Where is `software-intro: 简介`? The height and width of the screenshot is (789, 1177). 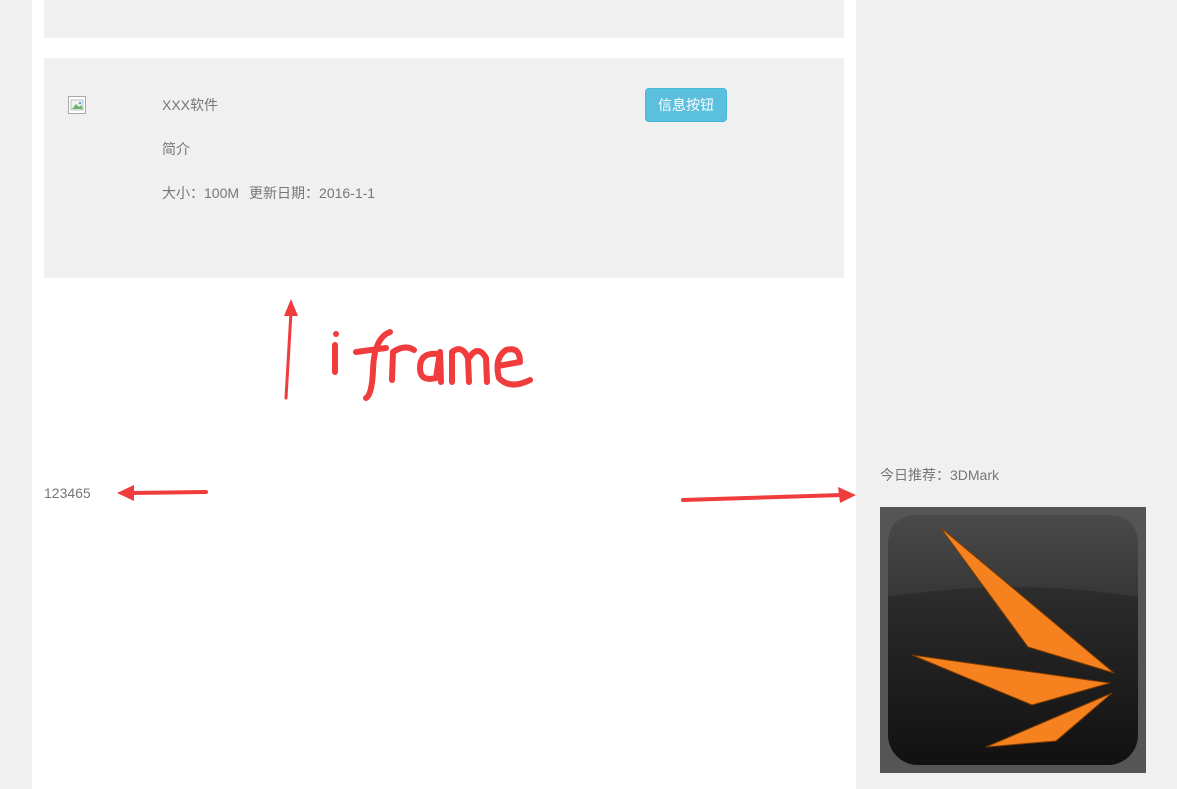
software-intro: 简介 is located at coordinates (176, 149).